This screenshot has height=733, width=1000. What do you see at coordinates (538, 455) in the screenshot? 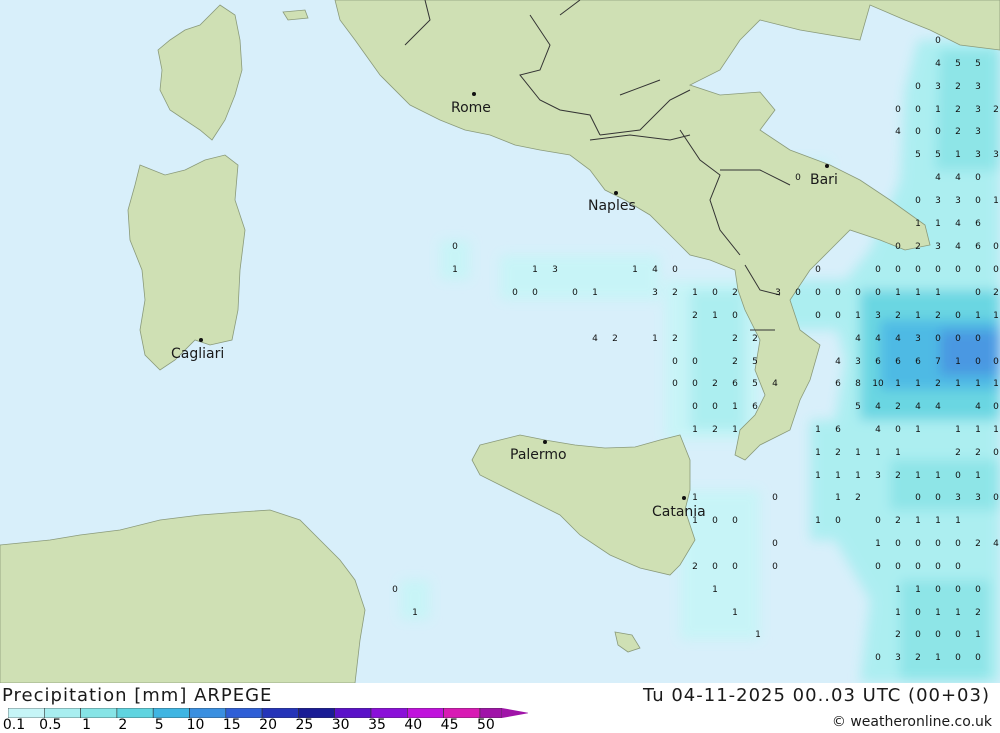
I see `city-palermo: Palermo` at bounding box center [538, 455].